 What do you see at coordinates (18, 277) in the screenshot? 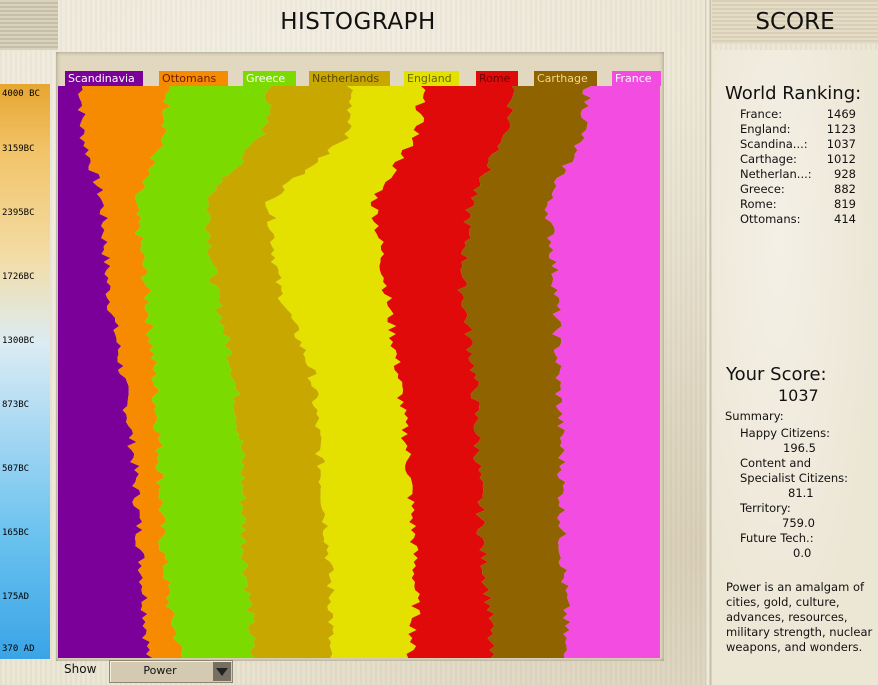
I see `time-label: 1726BC` at bounding box center [18, 277].